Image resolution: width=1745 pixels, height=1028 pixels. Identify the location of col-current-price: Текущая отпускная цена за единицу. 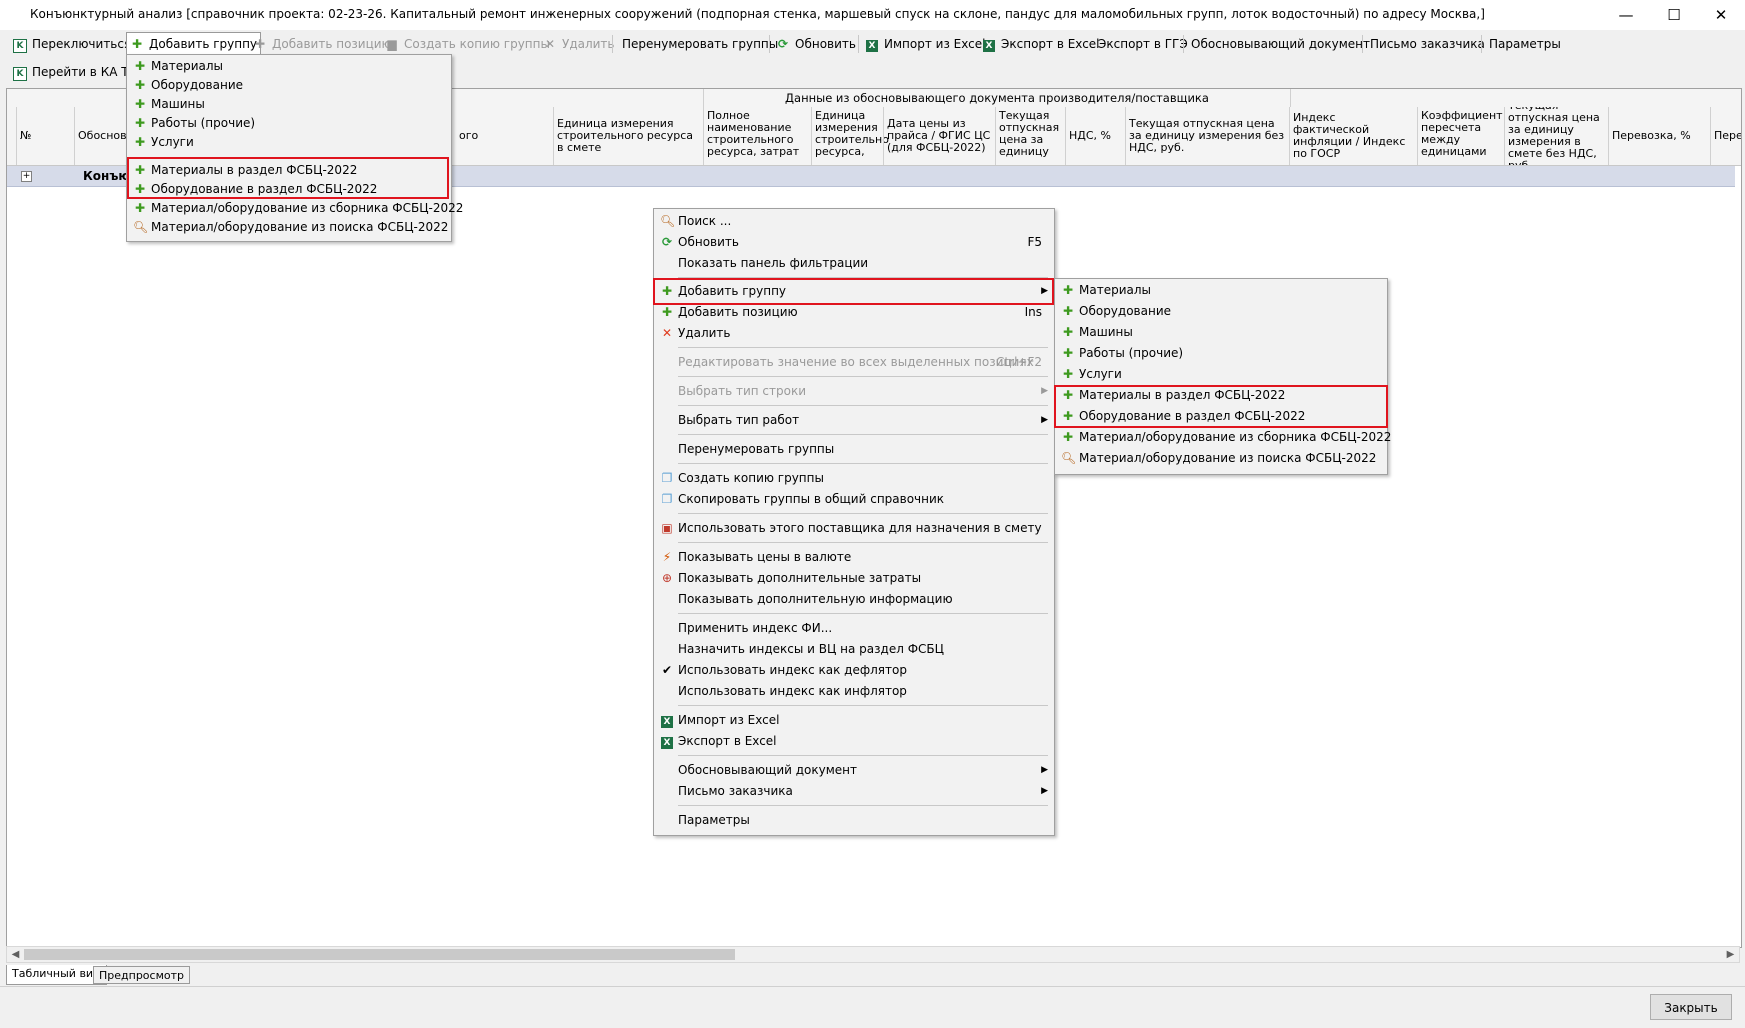
(1030, 136).